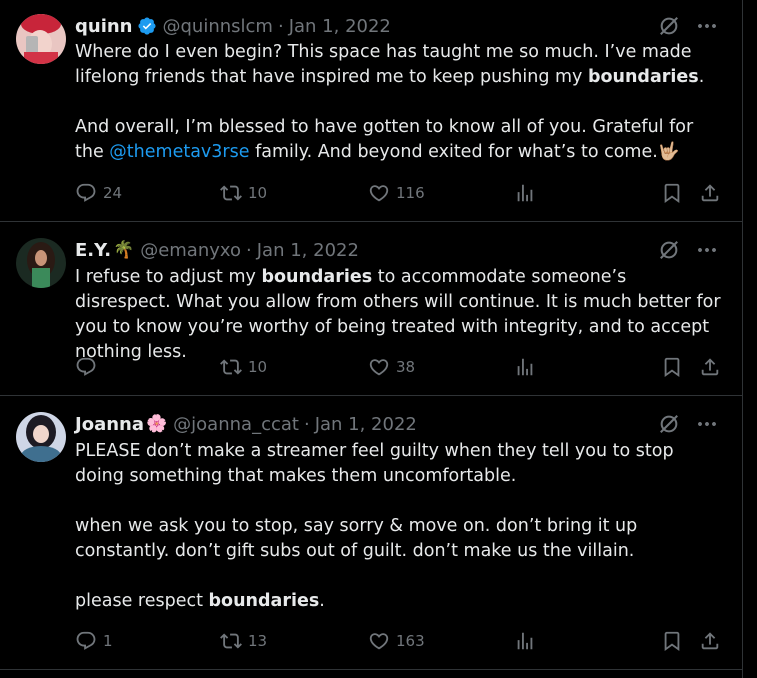 The width and height of the screenshot is (757, 678). I want to click on tweet-header: Joanna 🌸 @joanna_ccat · Jan 1, 2022, so click(246, 424).